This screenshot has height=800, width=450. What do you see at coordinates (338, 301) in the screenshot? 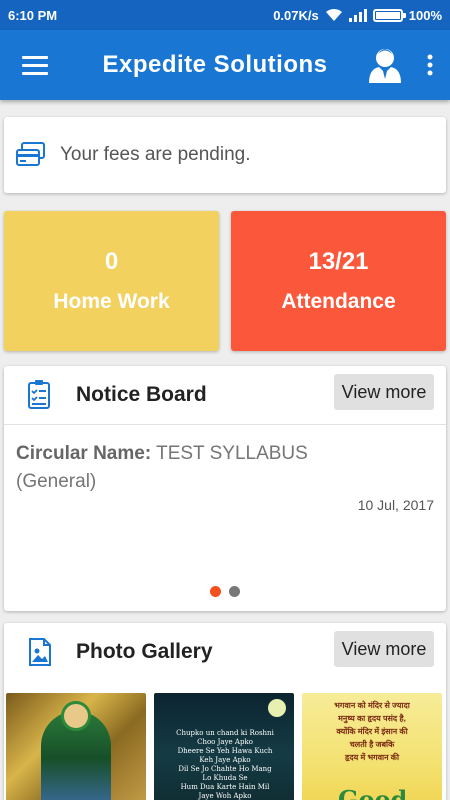
I see `attendance-label: Attendance` at bounding box center [338, 301].